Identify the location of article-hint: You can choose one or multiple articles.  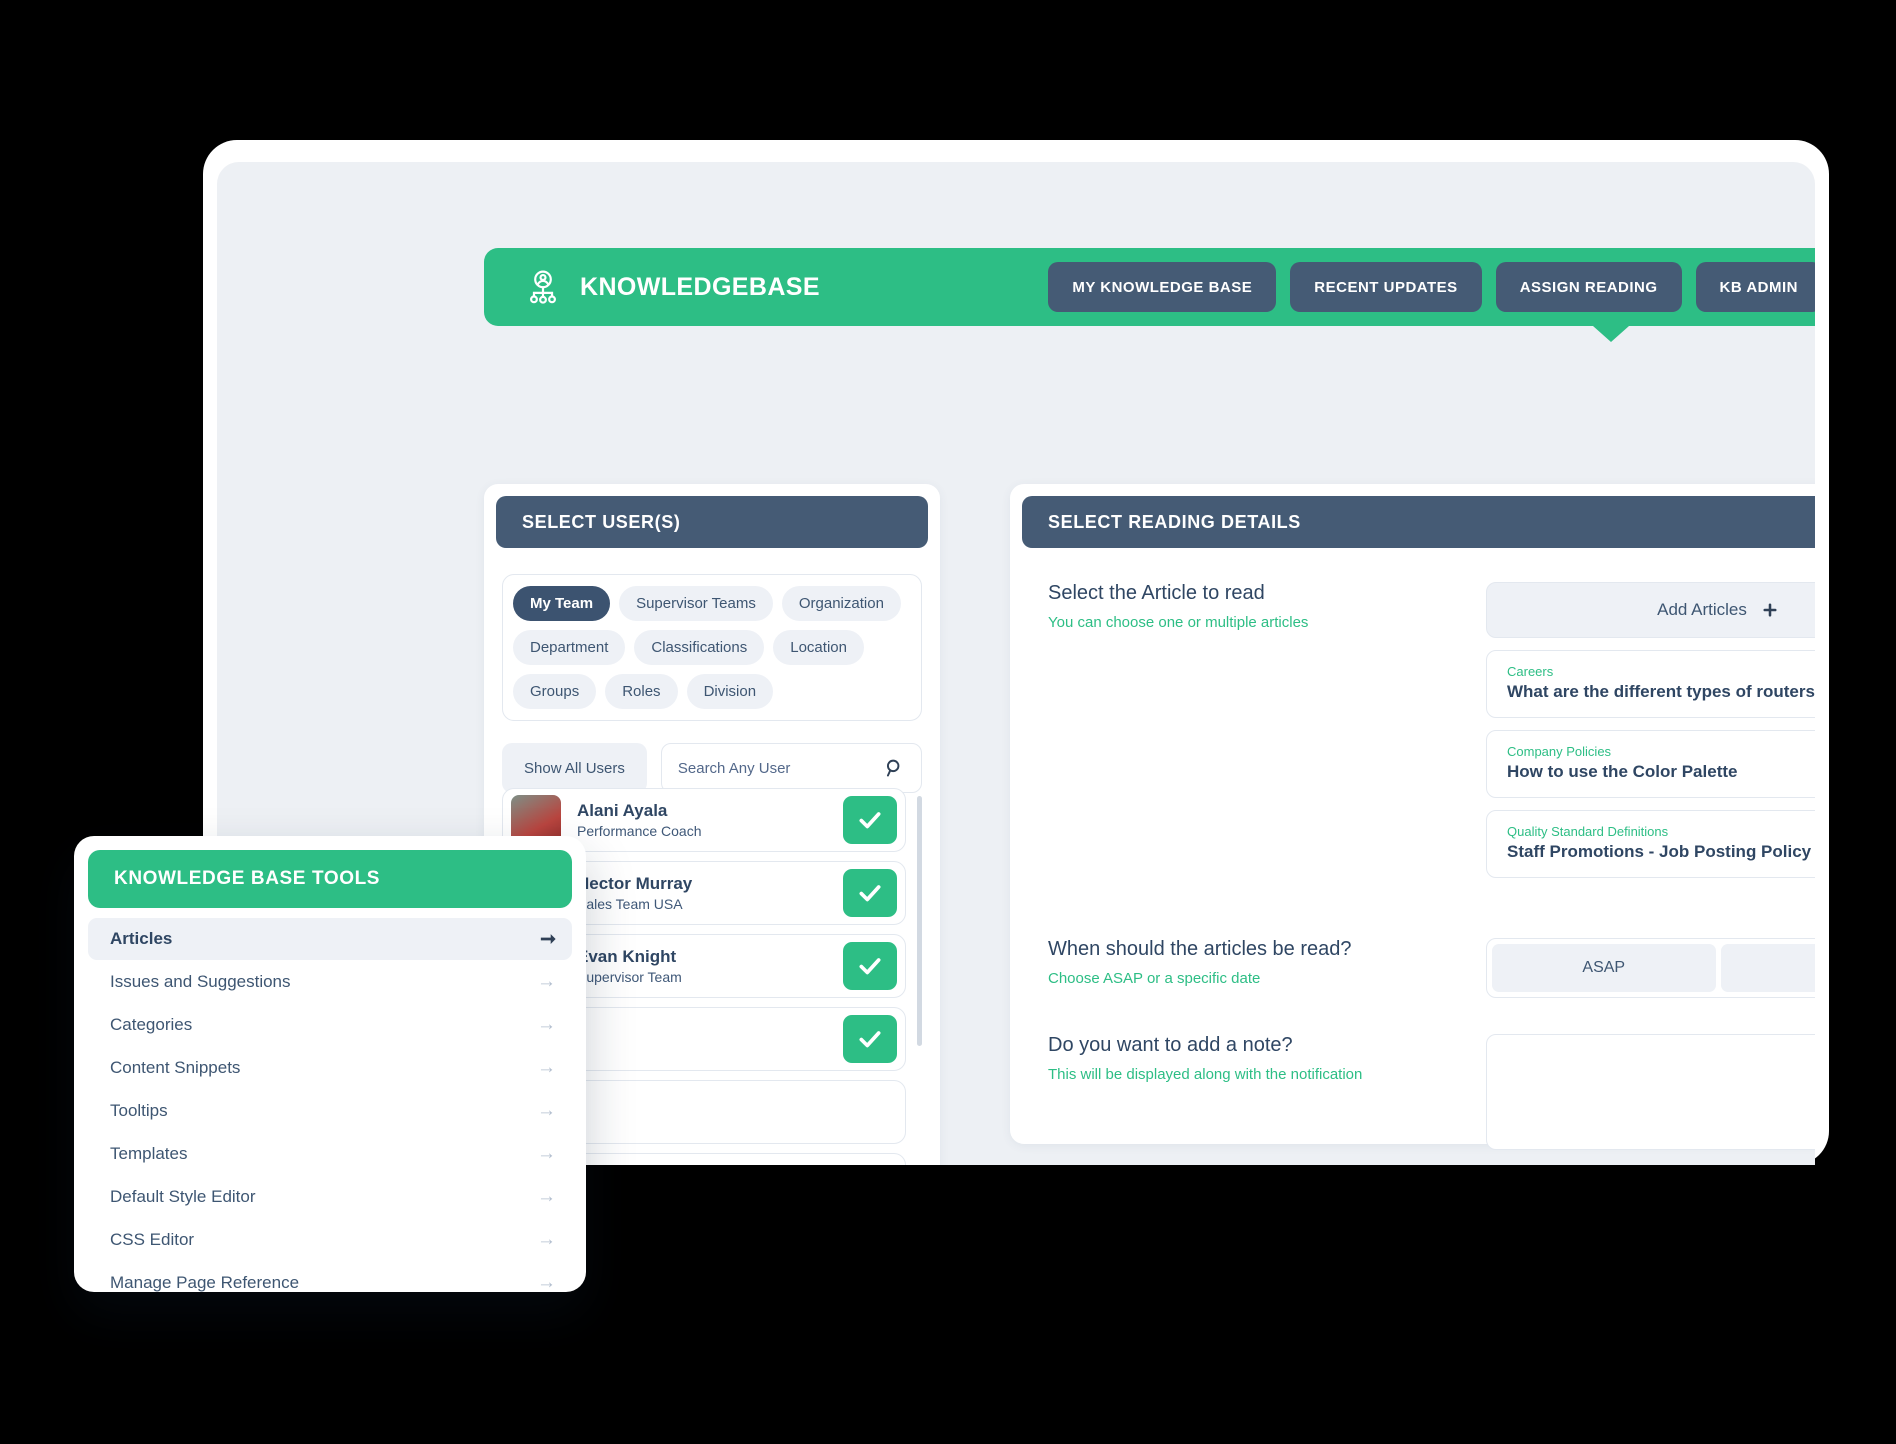
(1178, 622).